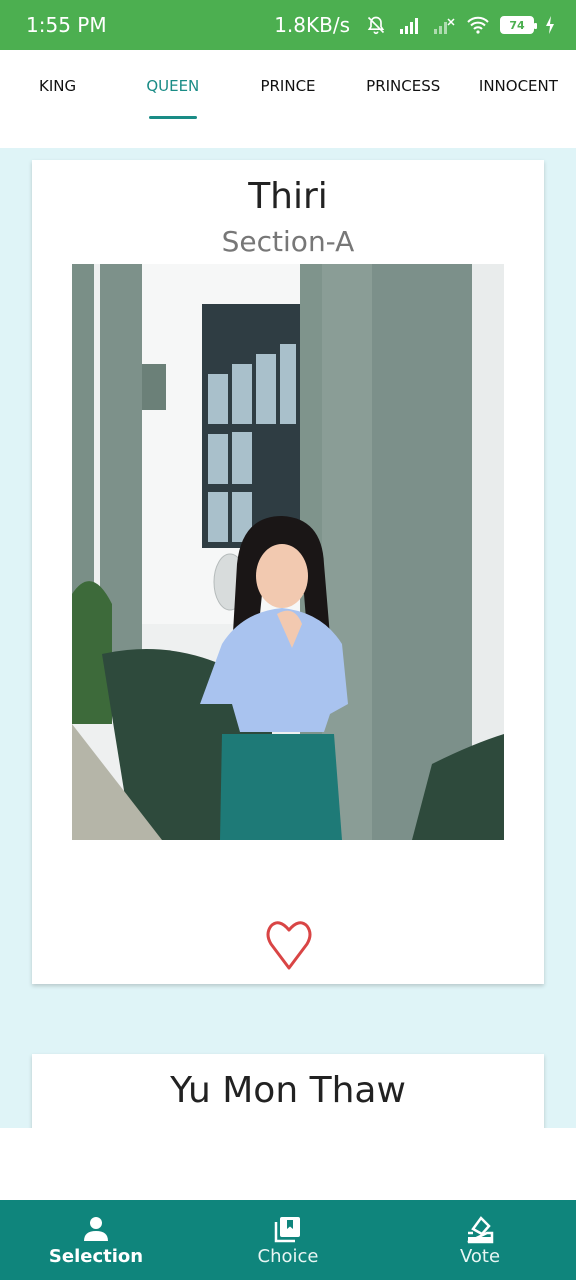  What do you see at coordinates (518, 99) in the screenshot?
I see `tab-innocent: INNOCENT` at bounding box center [518, 99].